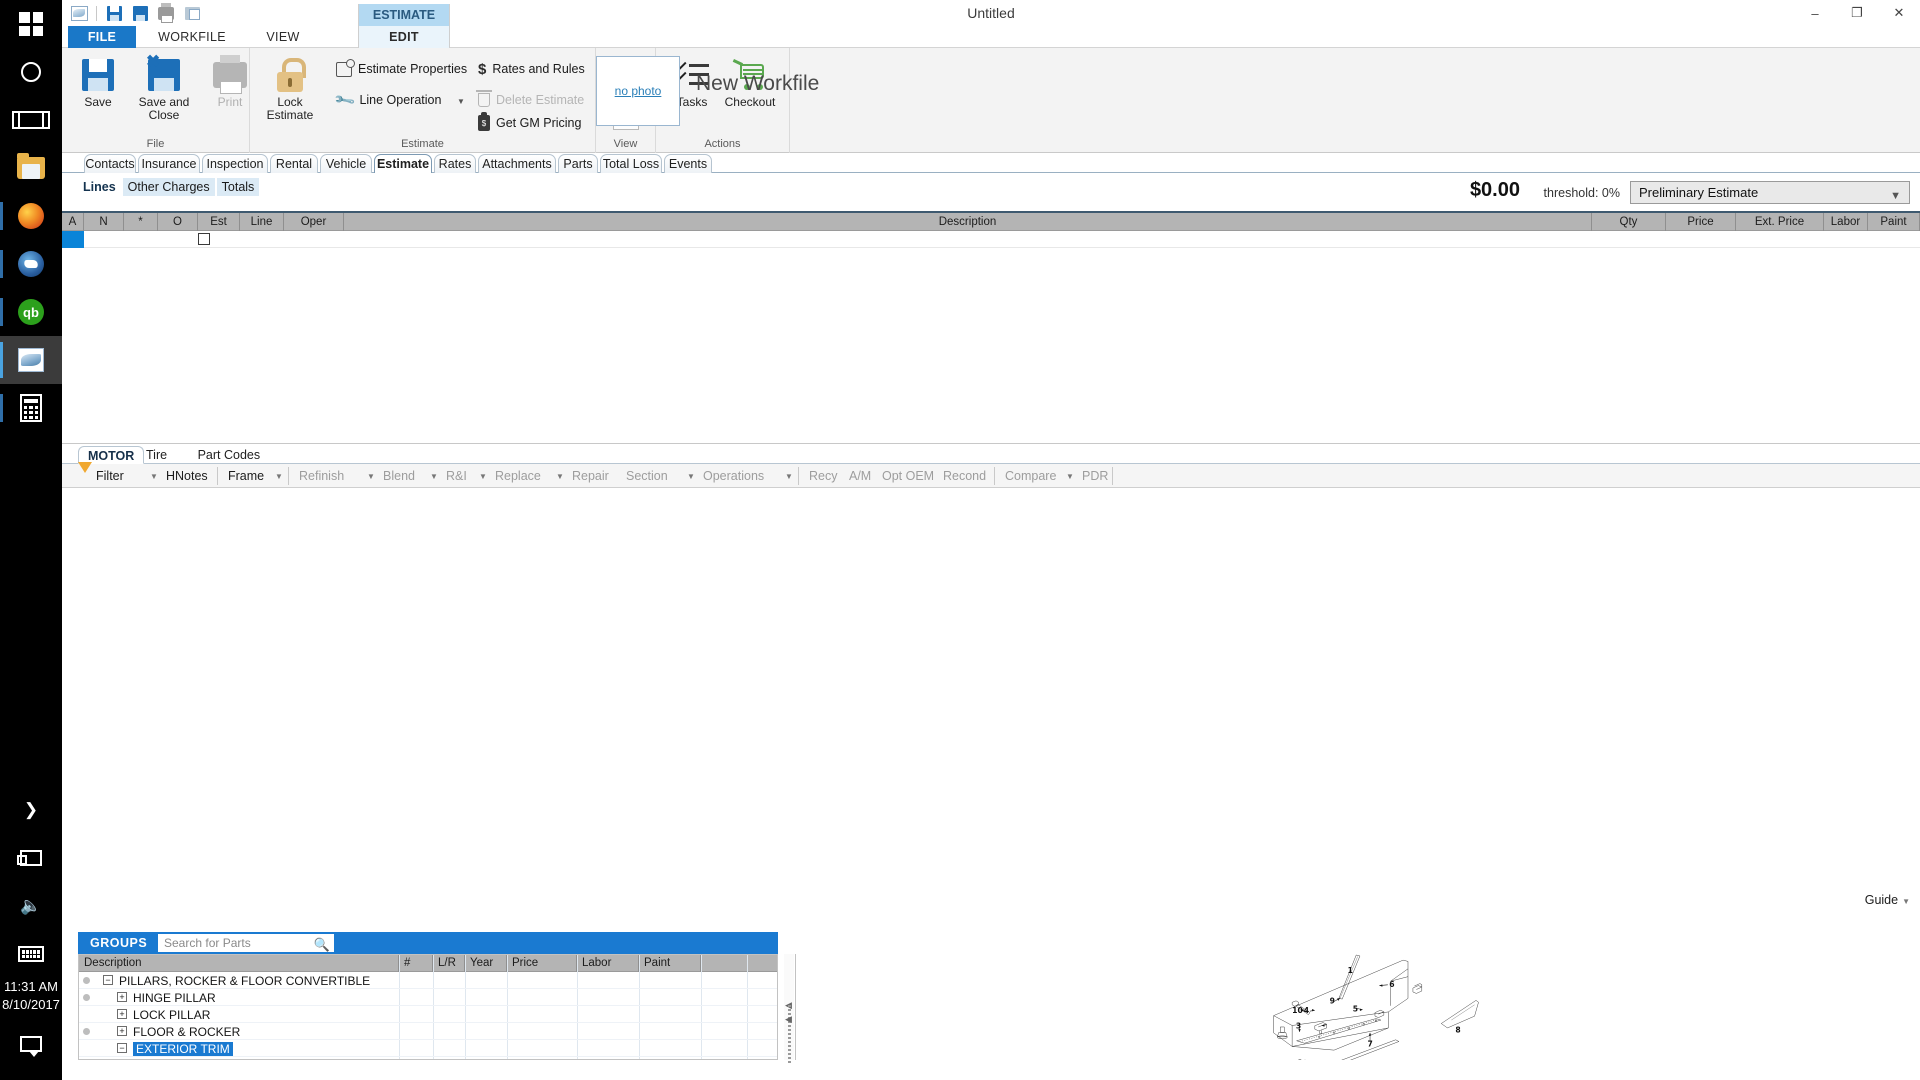 This screenshot has width=1920, height=1080. I want to click on splitter-collapse-right-icon: ◀, so click(788, 1019).